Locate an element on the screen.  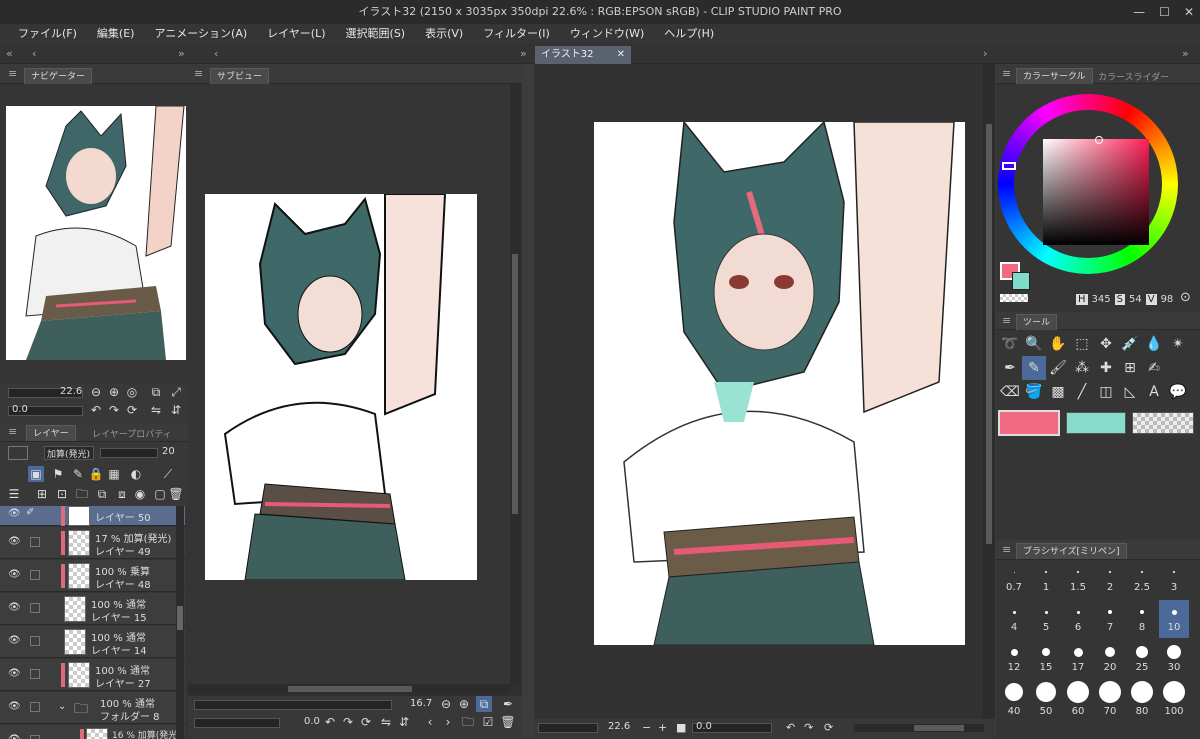
sv-handle is located at coordinates (1099, 140).